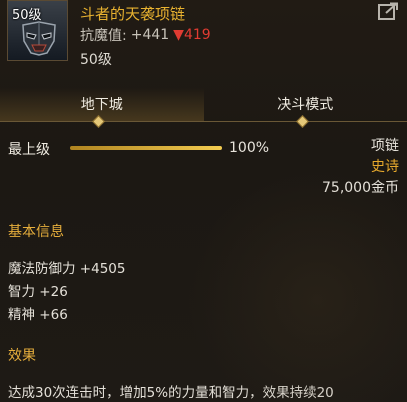 The image size is (407, 402). Describe the element at coordinates (38, 292) in the screenshot. I see `stat-line: 智力 +26` at that location.